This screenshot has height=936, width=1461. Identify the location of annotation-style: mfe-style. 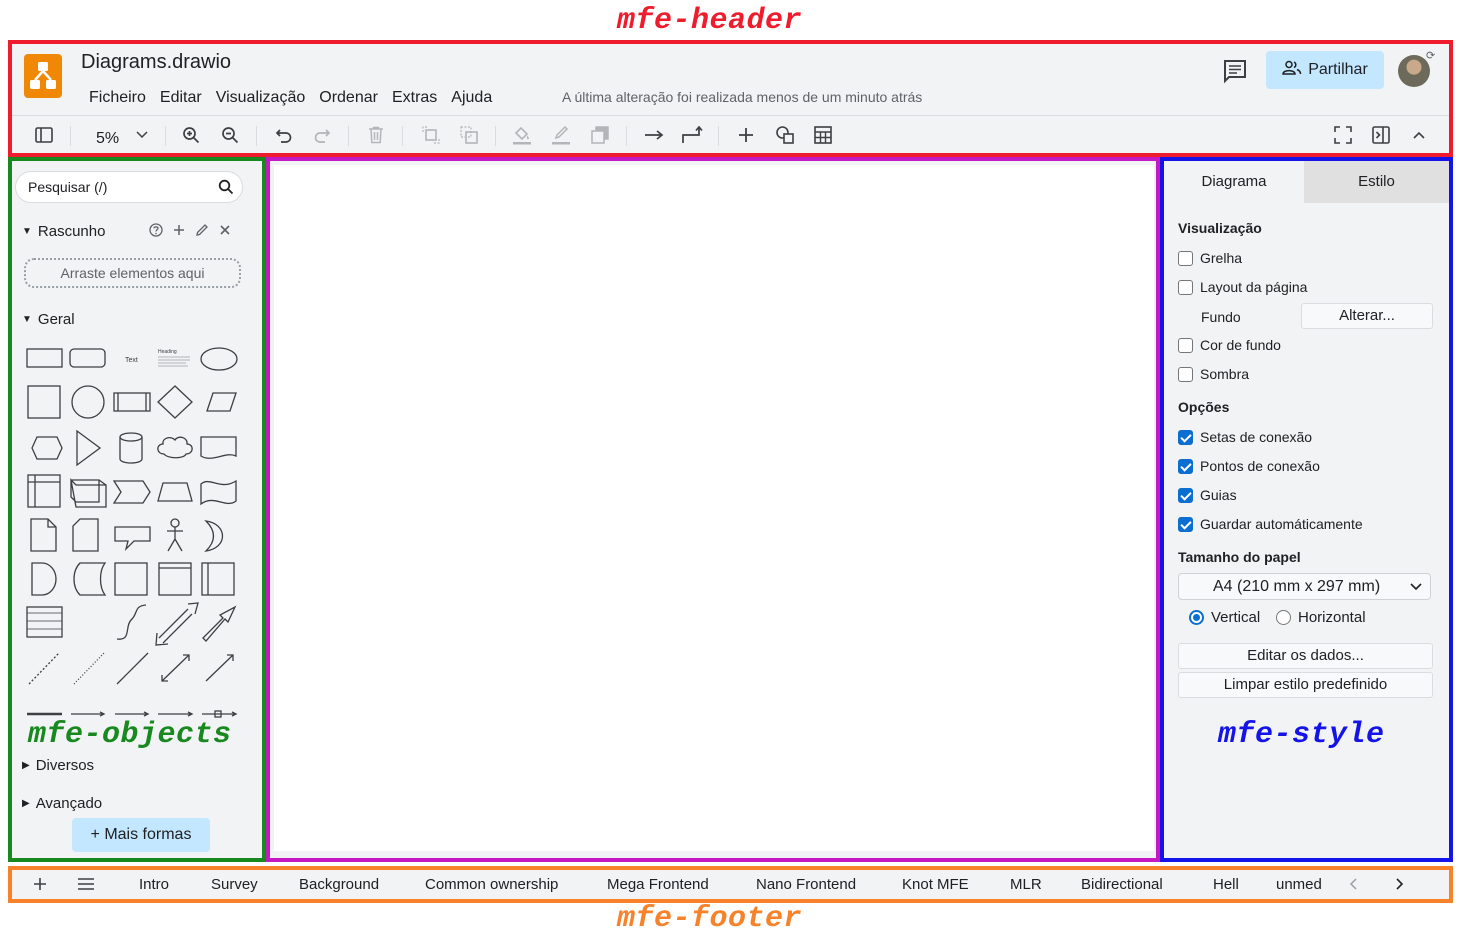
(1301, 735).